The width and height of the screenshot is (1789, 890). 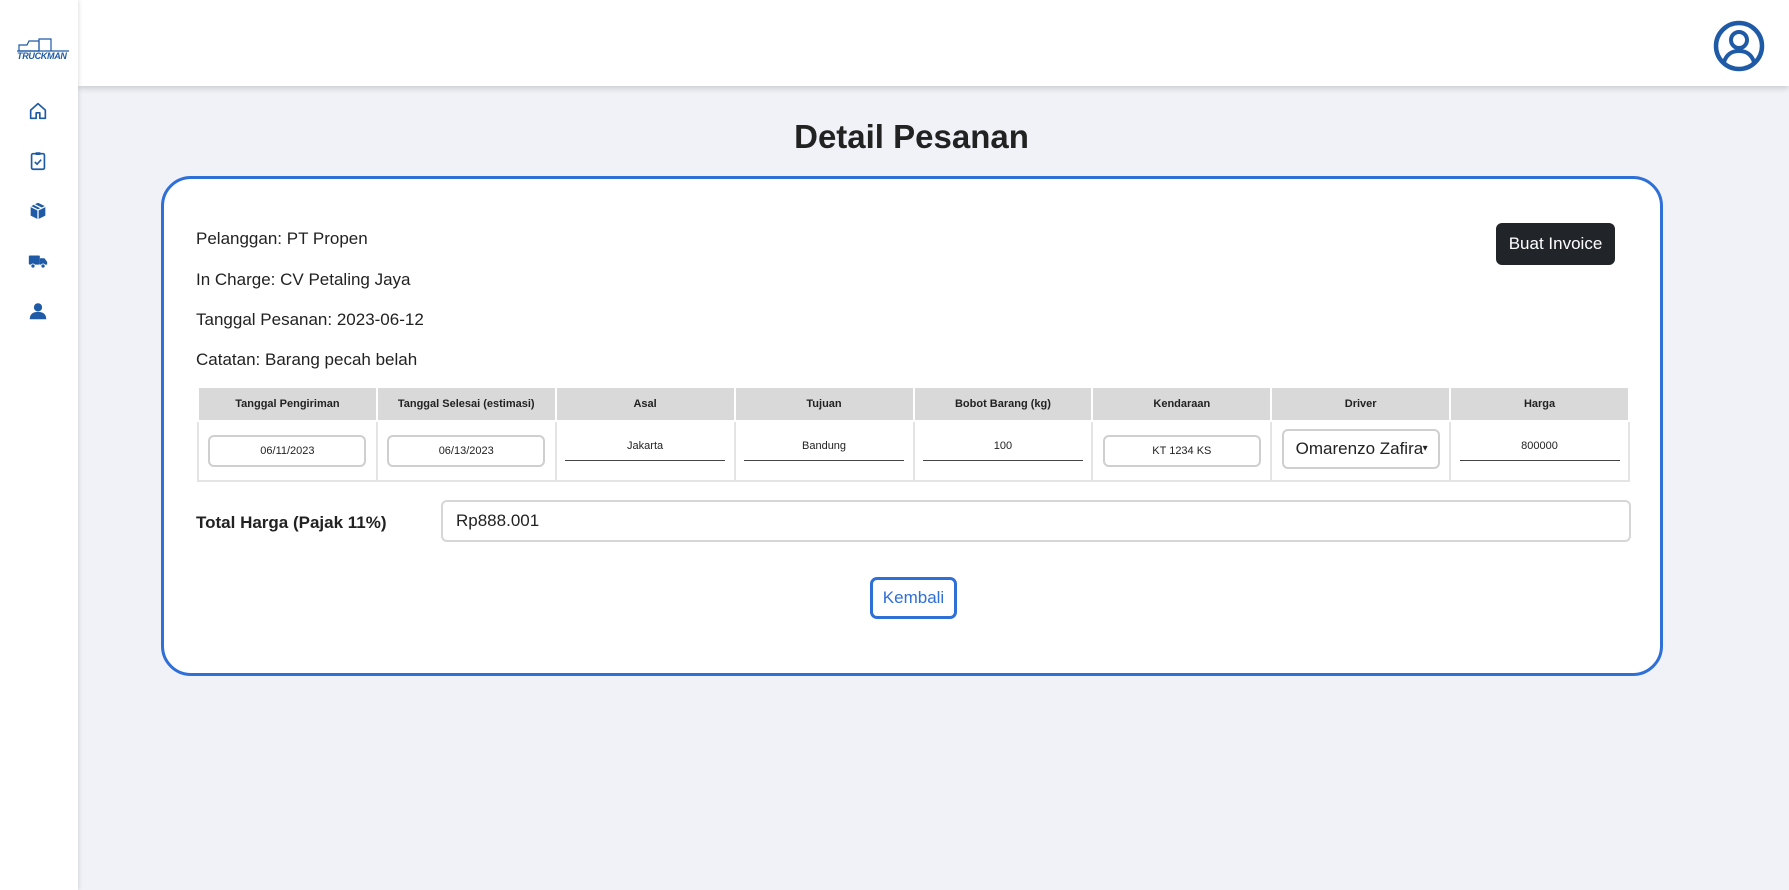 I want to click on total-price-label: Total Harga (Pajak 11%), so click(x=291, y=522).